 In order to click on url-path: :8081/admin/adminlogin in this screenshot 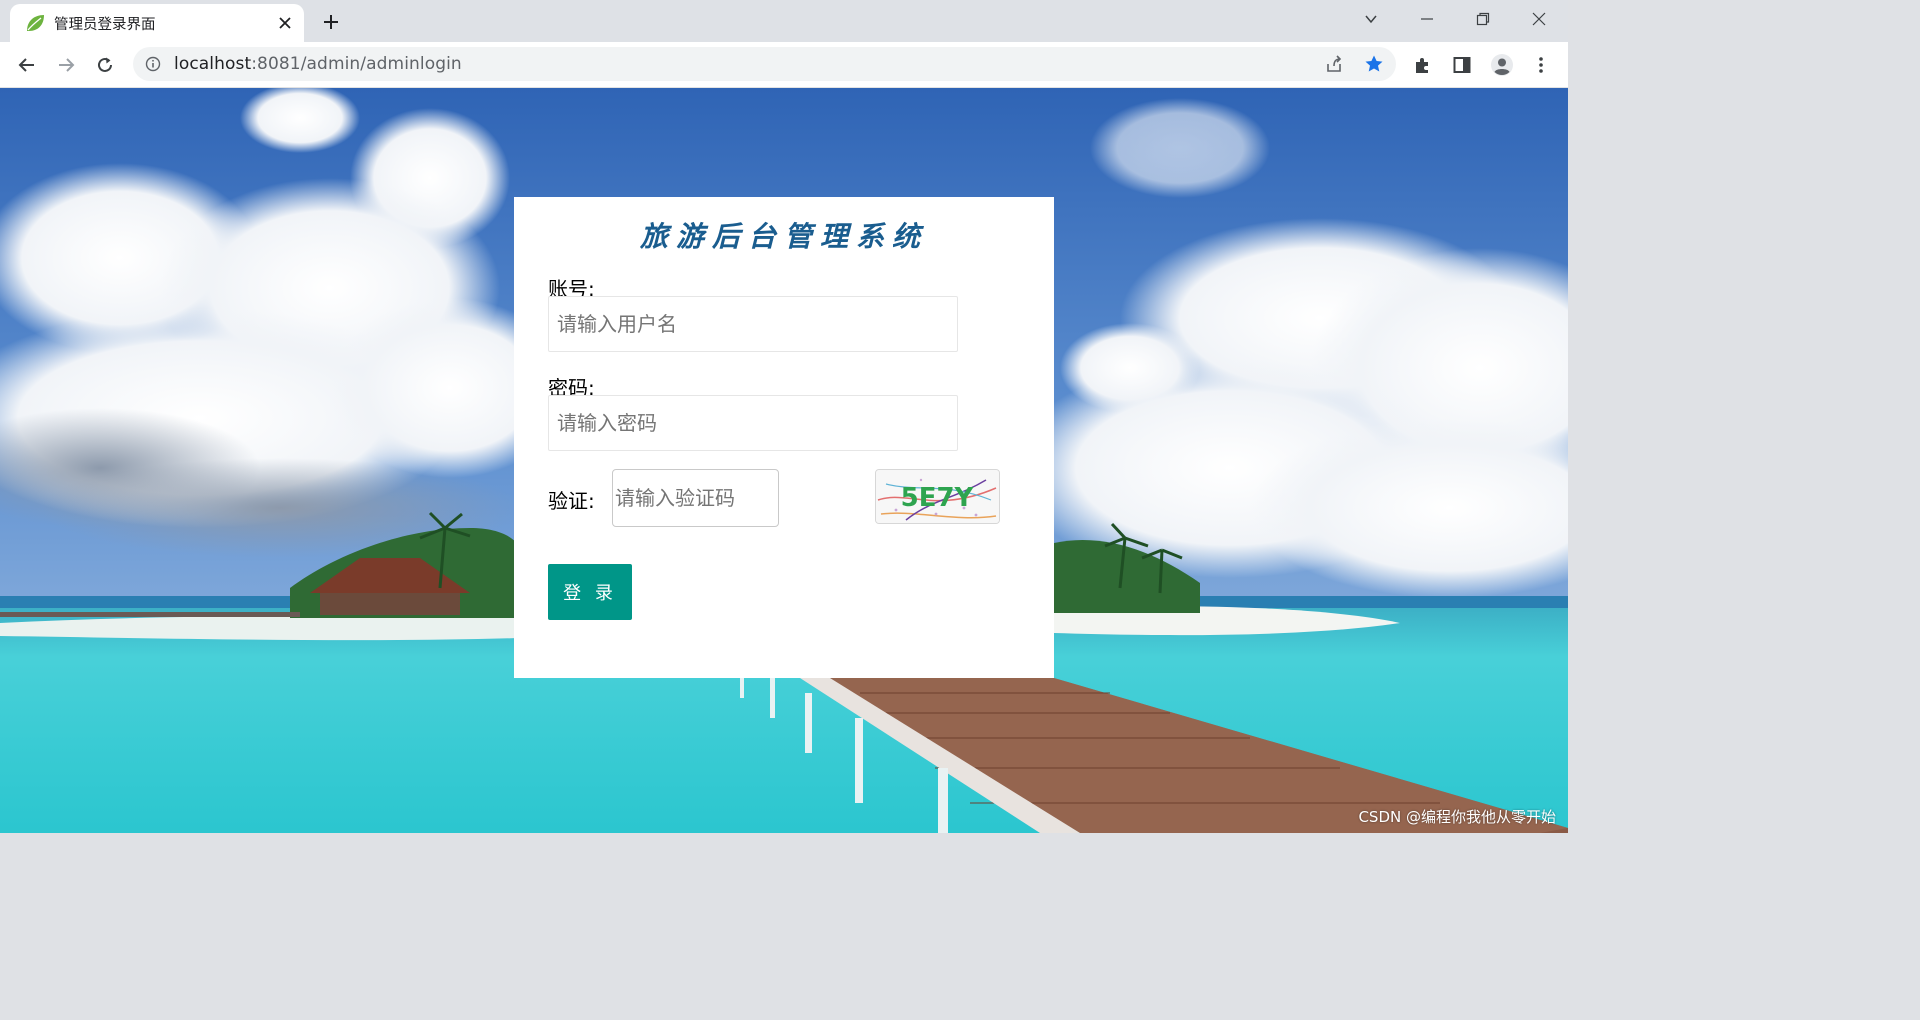, I will do `click(356, 64)`.